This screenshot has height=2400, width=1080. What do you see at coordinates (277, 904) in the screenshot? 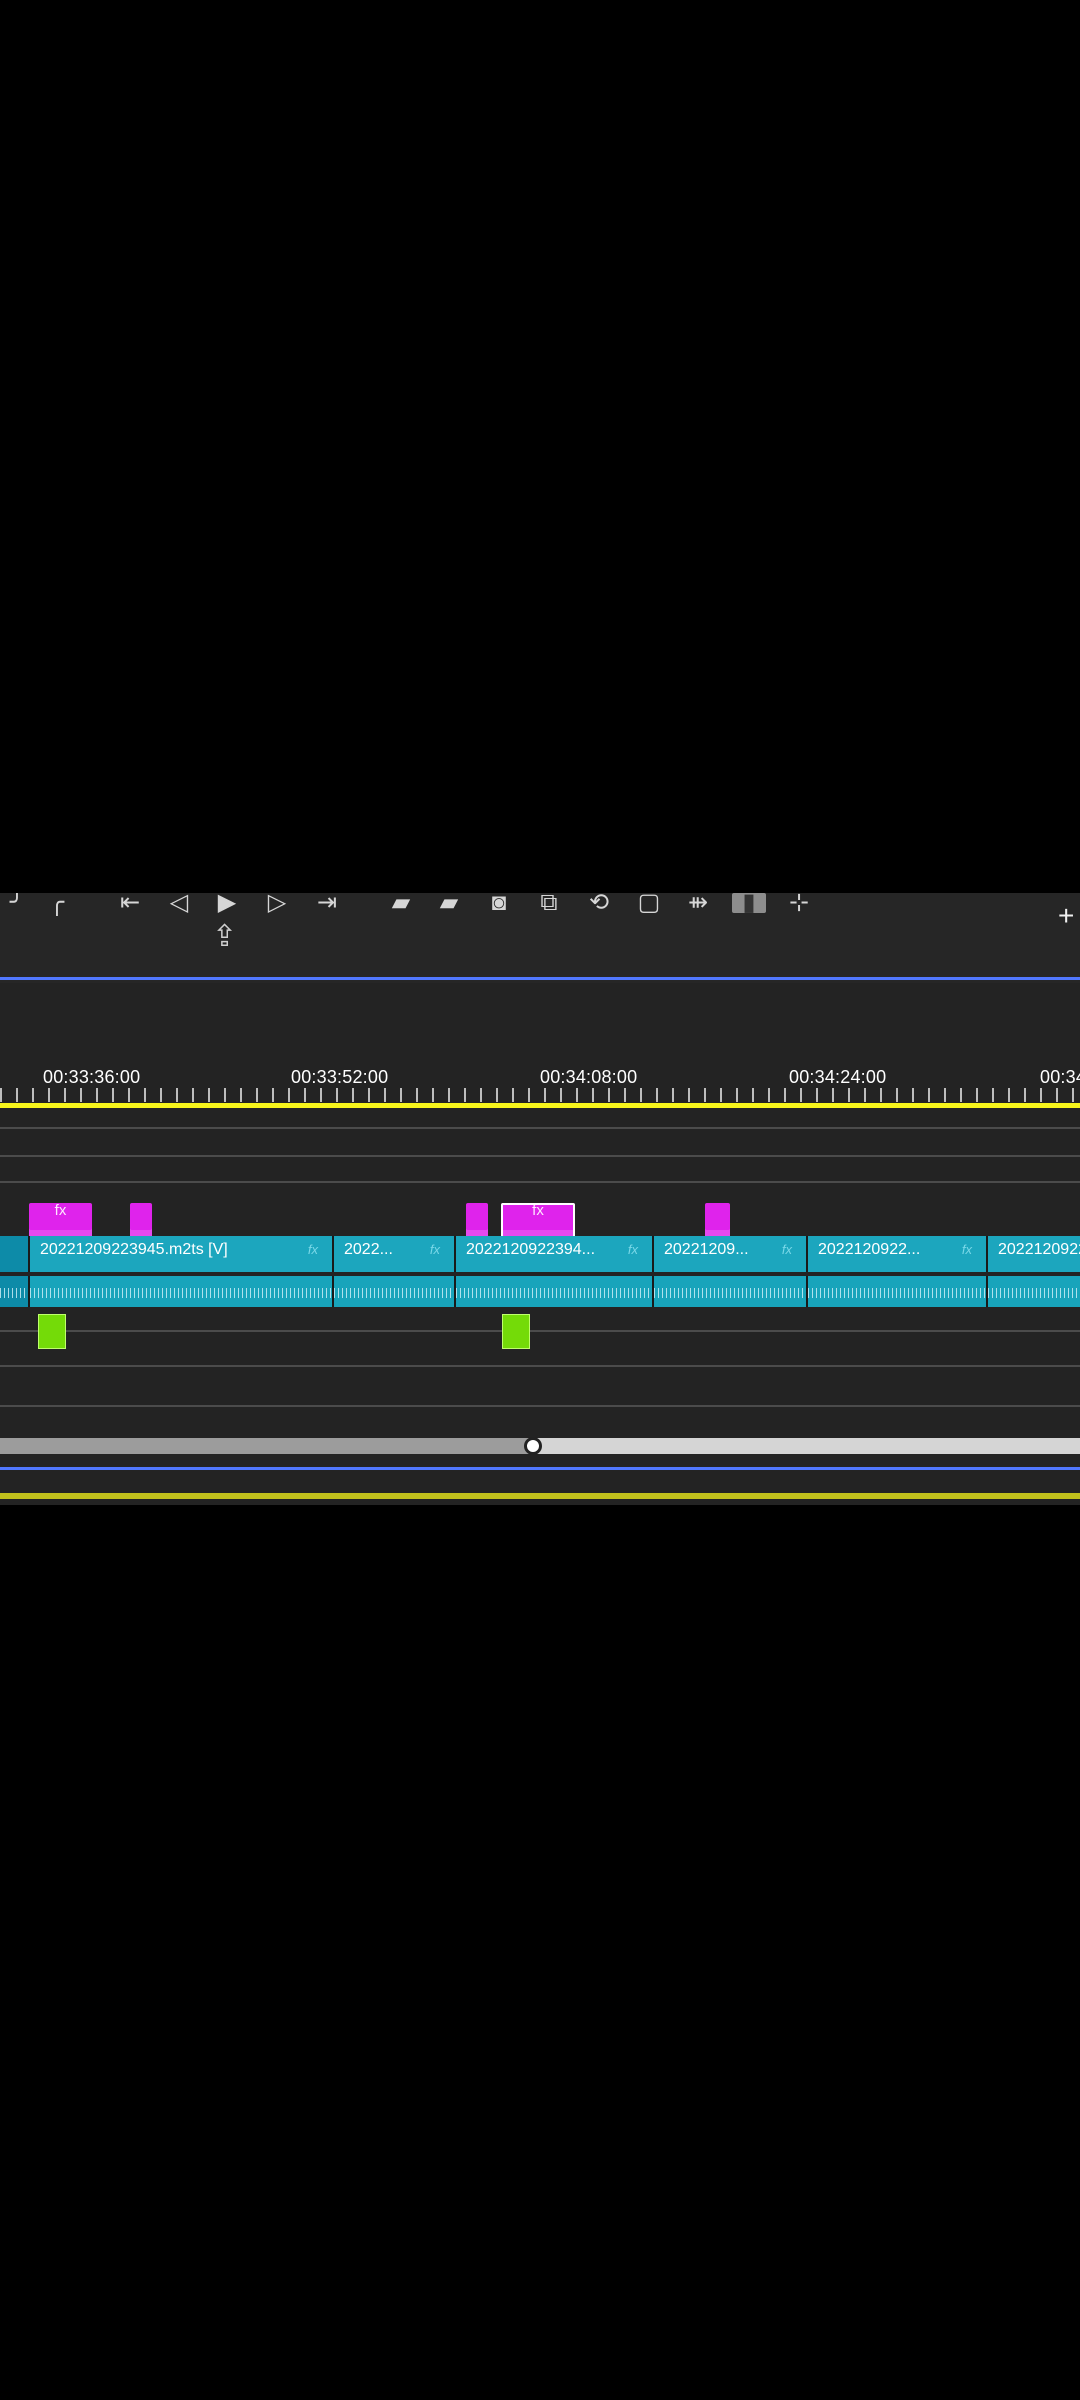
I see `toolbar-forward-icon: ▷` at bounding box center [277, 904].